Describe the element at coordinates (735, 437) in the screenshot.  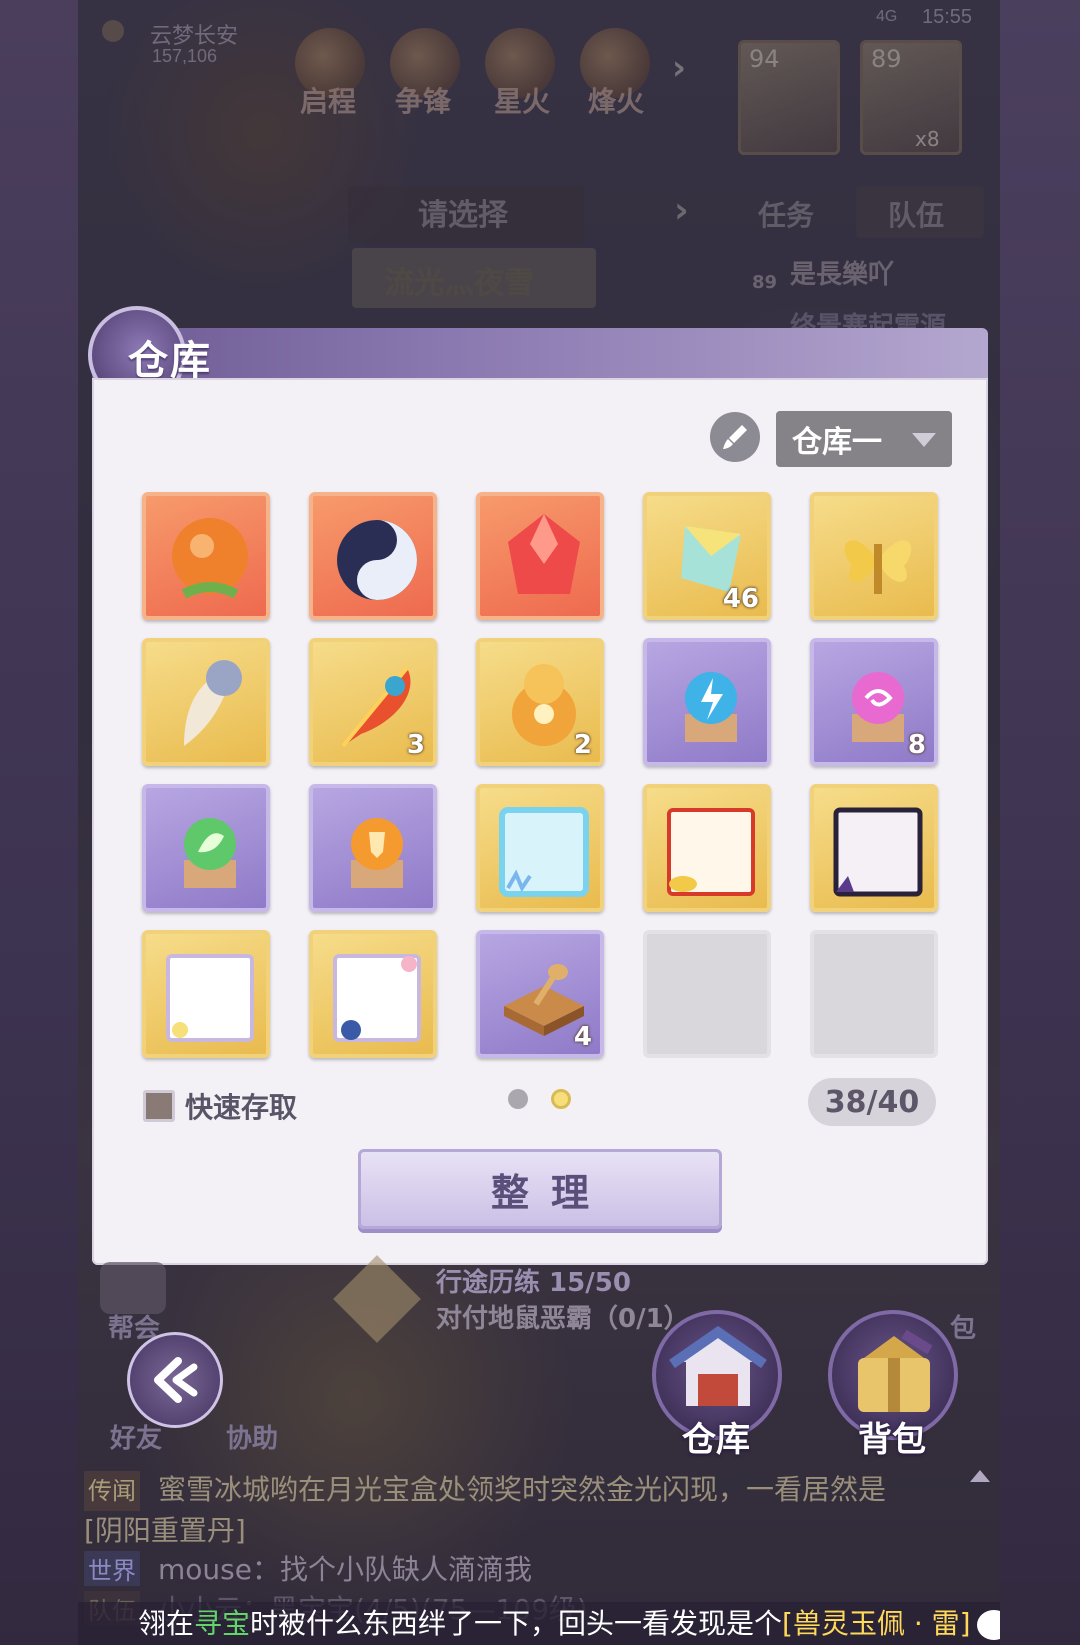
I see `paintbrush-icon` at that location.